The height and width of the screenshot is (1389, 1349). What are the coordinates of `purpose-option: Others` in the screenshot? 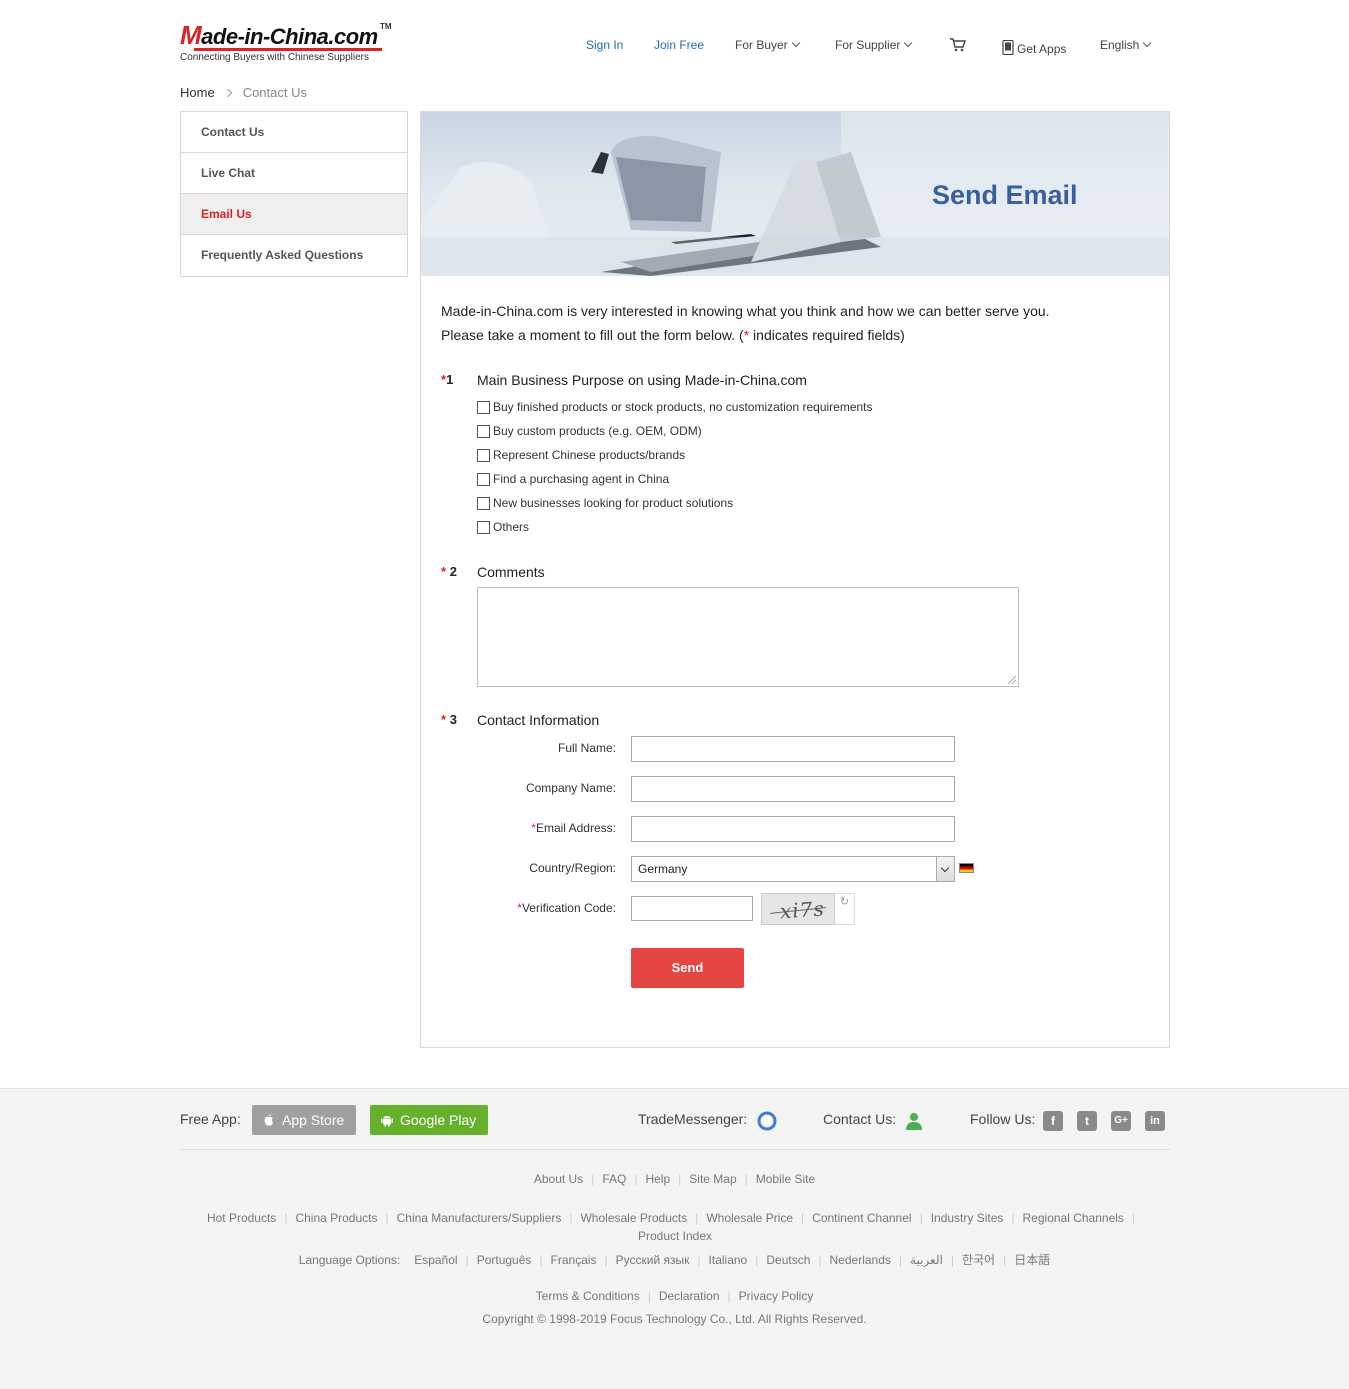 It's located at (503, 527).